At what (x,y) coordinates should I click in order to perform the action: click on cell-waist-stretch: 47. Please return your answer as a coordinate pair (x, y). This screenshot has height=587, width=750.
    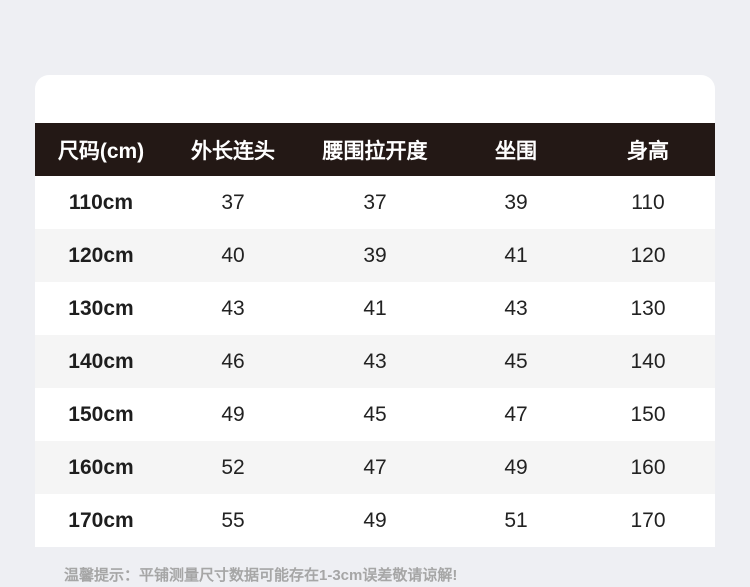
    Looking at the image, I should click on (375, 467).